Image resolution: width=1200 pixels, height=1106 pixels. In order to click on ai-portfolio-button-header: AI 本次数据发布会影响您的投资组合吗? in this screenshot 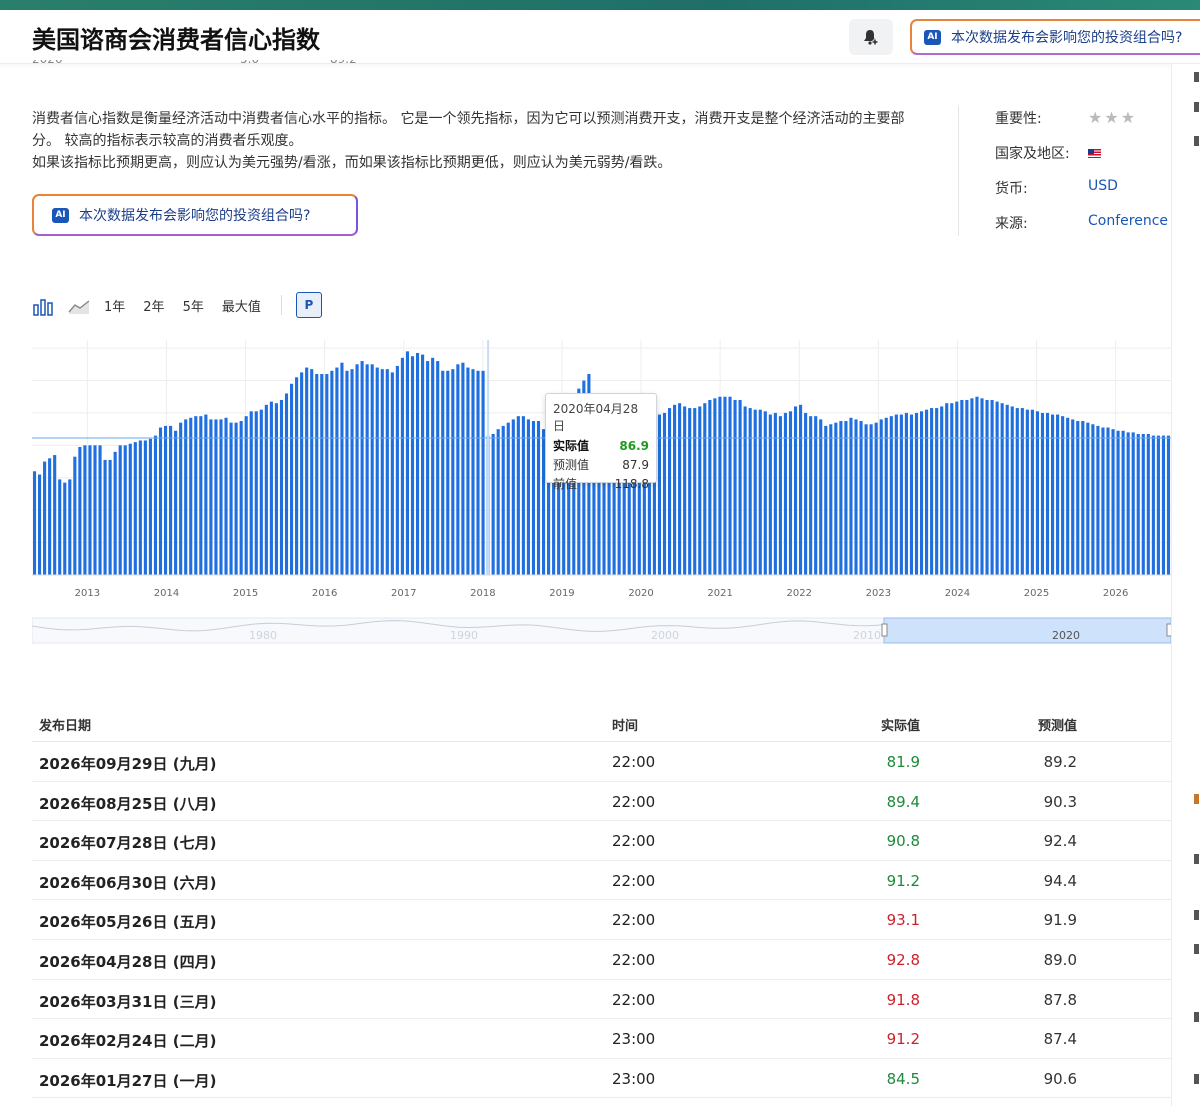, I will do `click(1055, 37)`.